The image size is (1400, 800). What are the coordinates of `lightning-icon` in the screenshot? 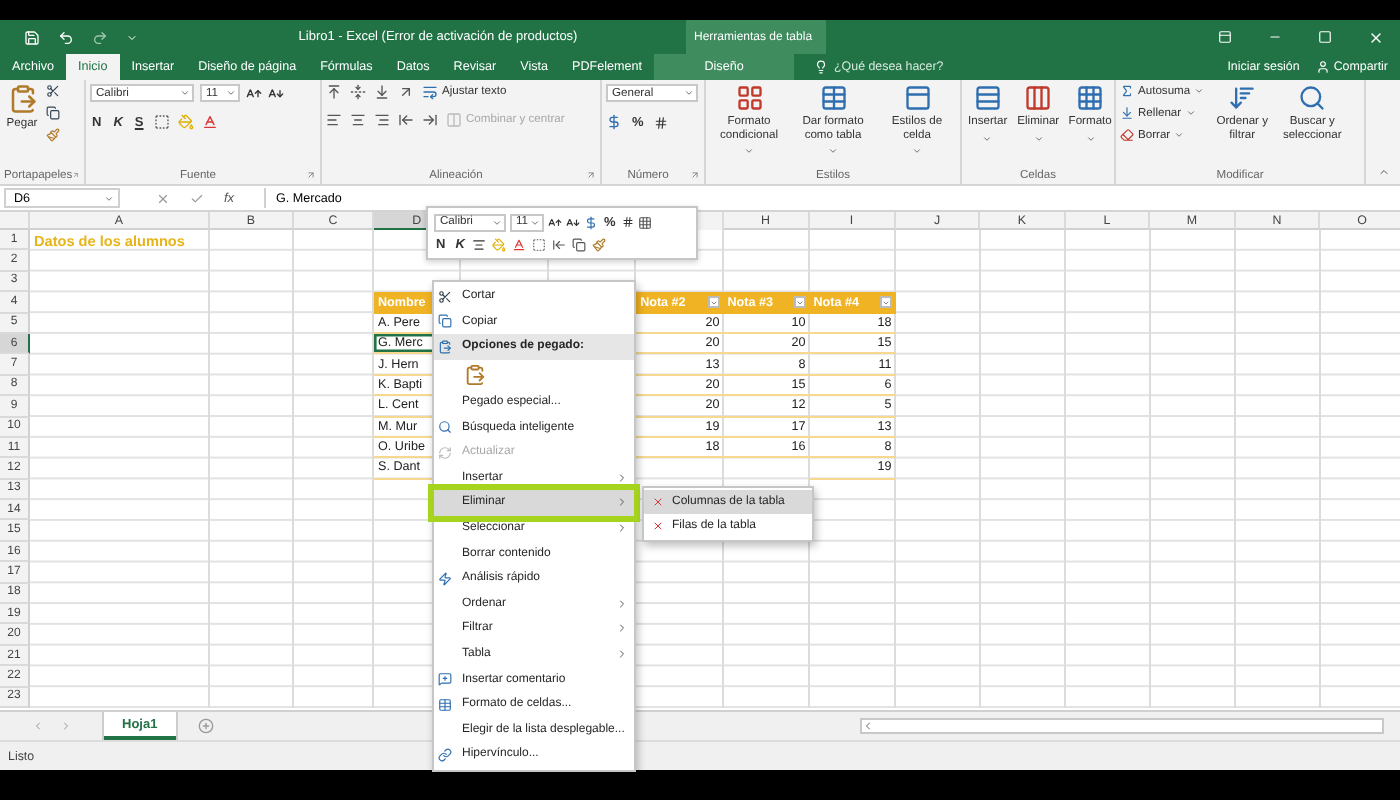 It's located at (445, 578).